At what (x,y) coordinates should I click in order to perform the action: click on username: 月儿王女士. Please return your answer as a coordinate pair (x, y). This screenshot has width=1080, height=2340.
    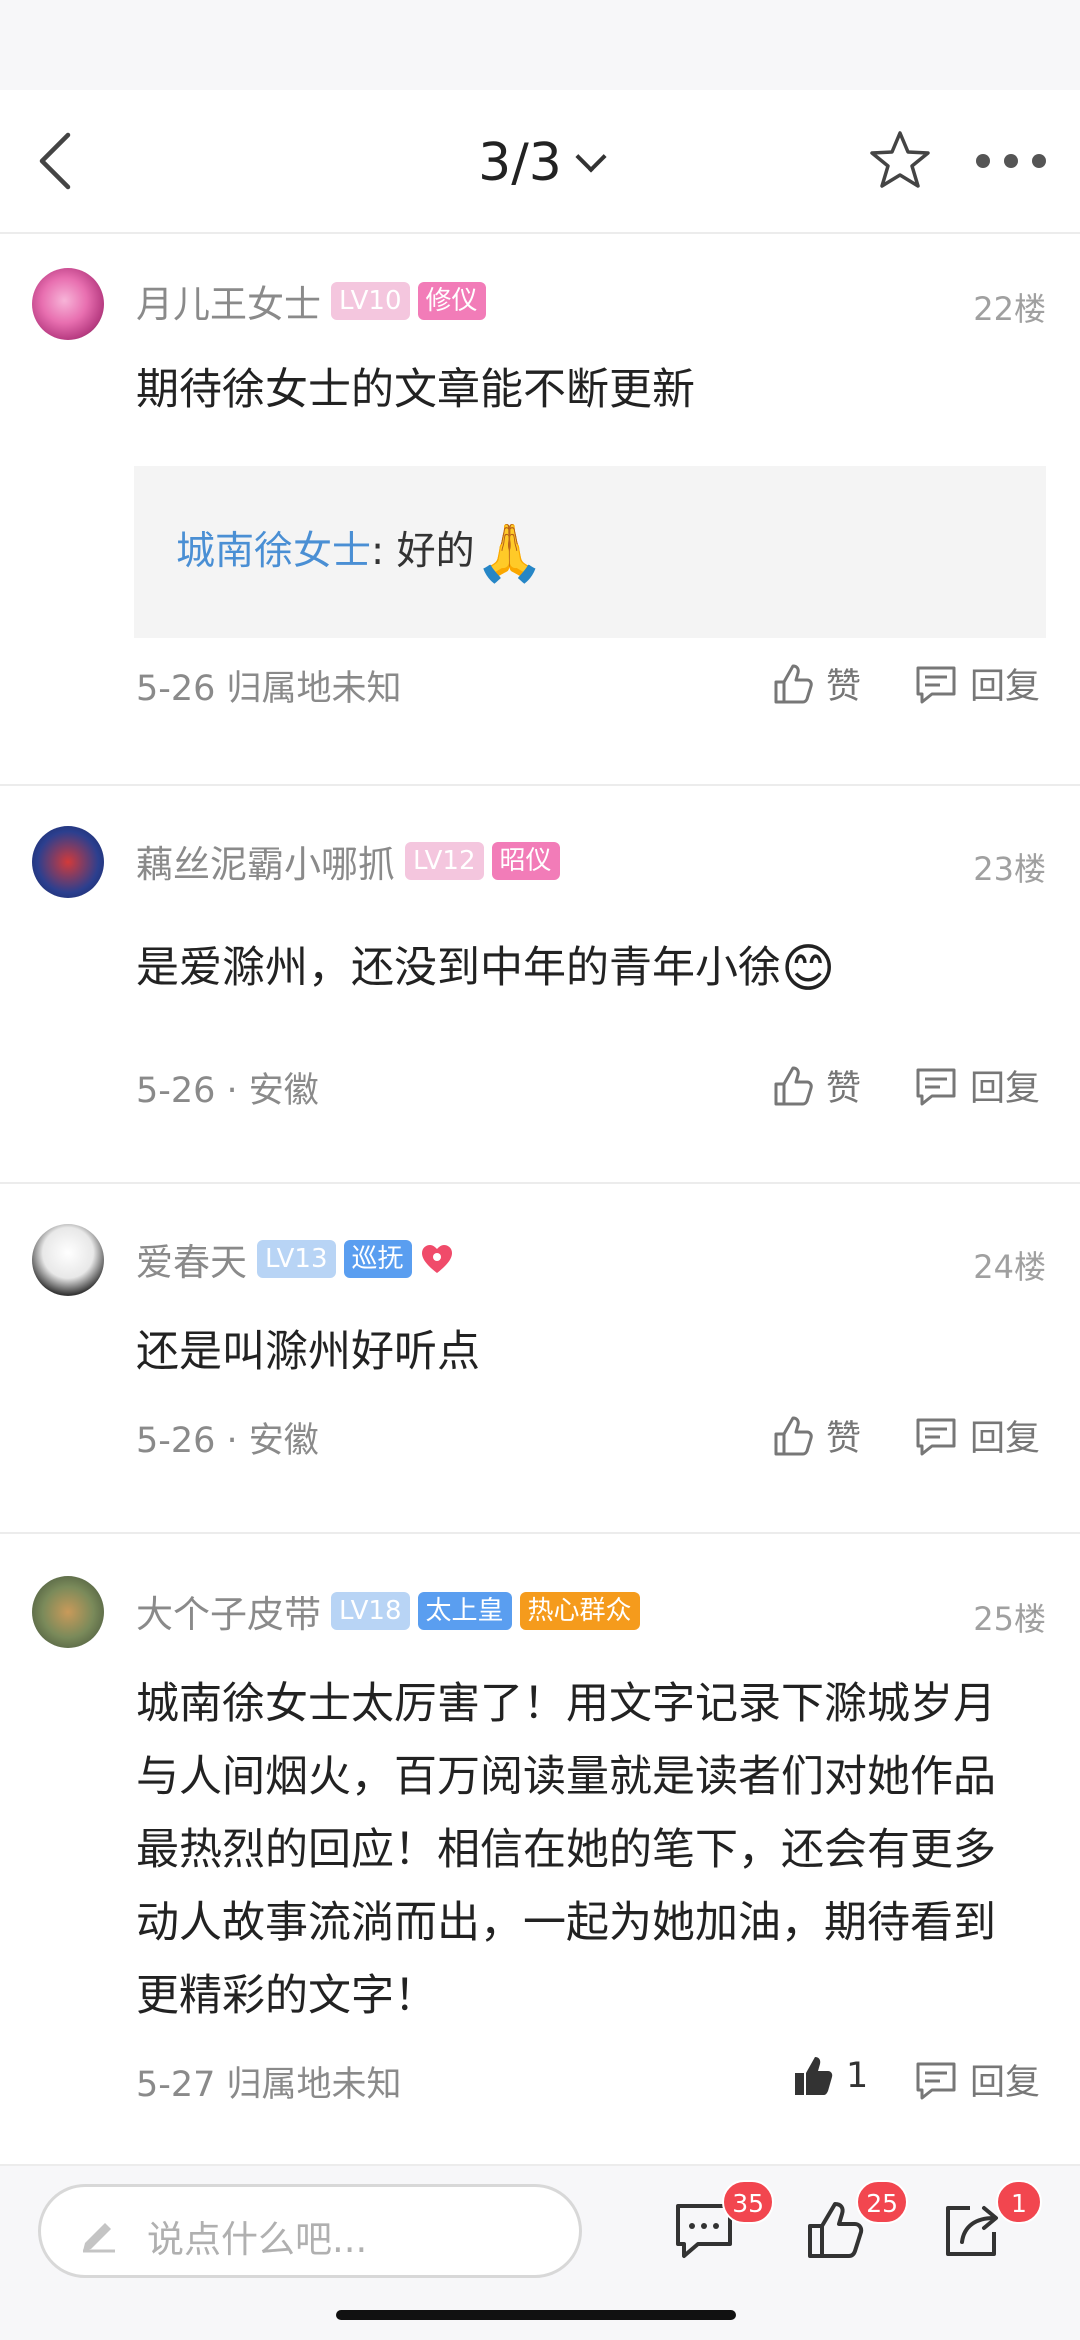
    Looking at the image, I should click on (228, 301).